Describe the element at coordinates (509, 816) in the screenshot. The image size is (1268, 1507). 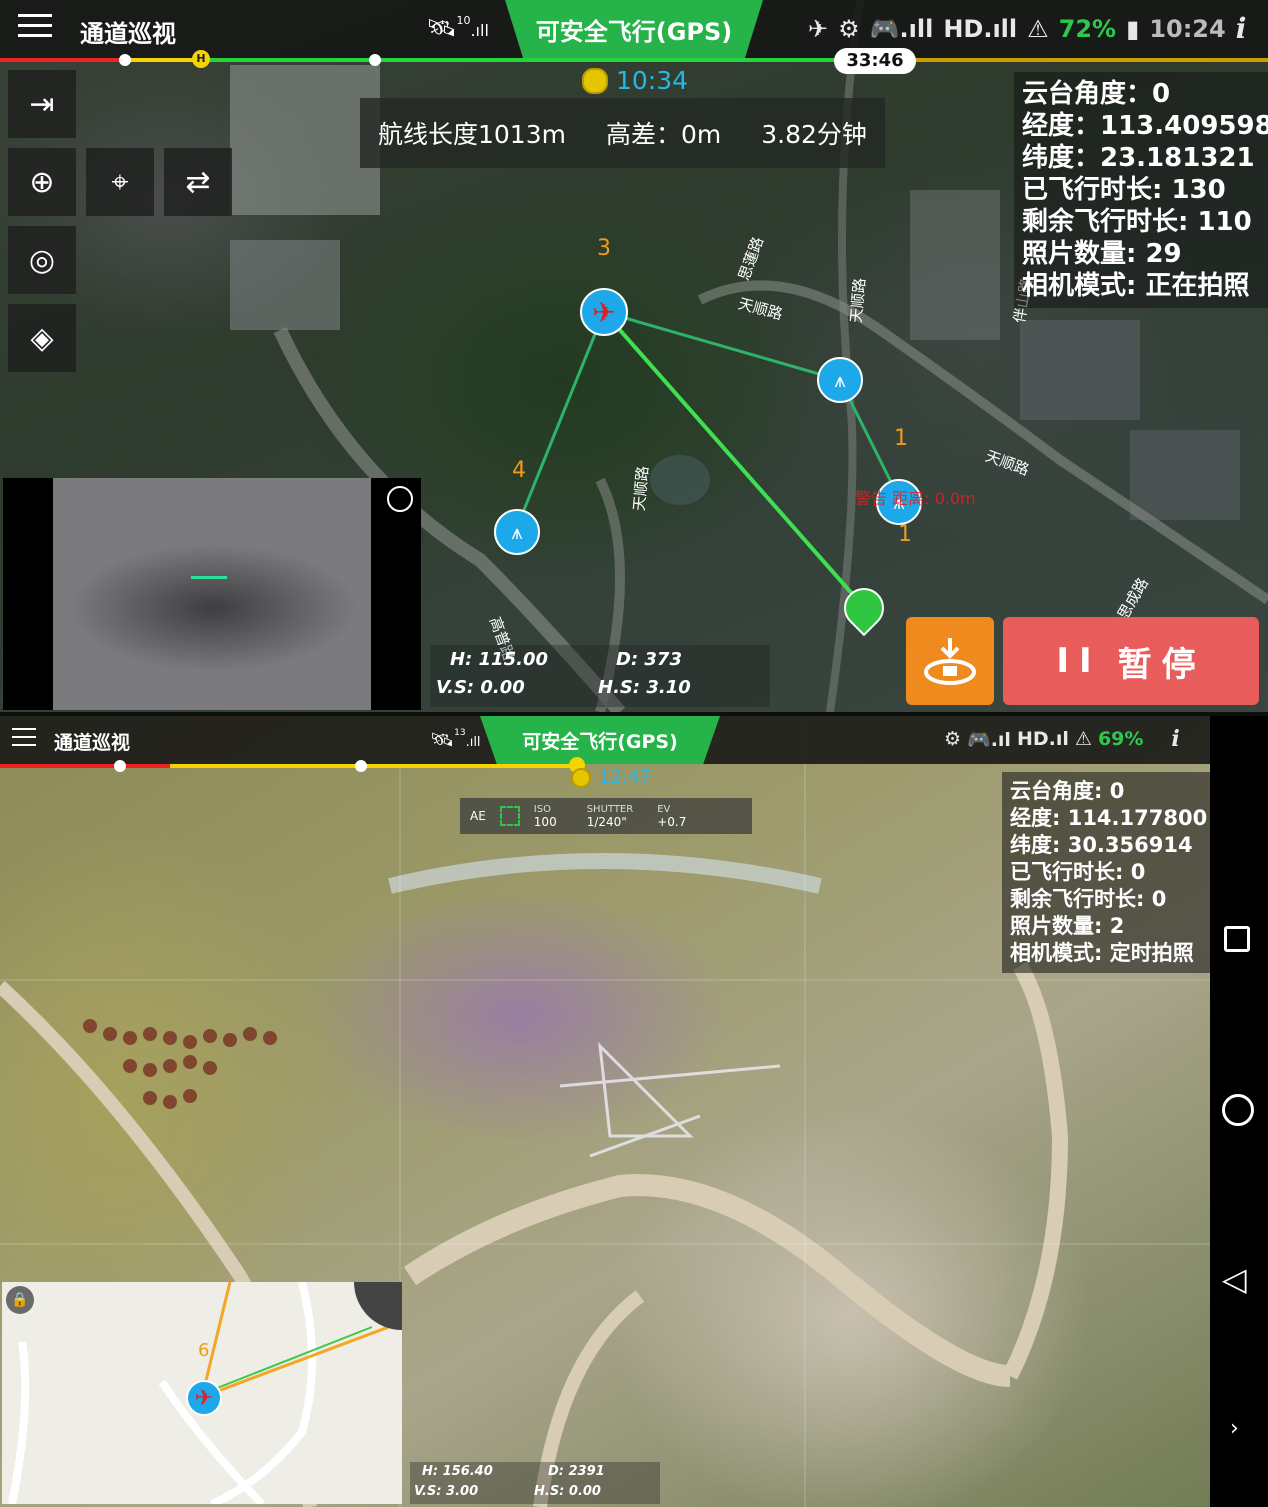
I see `focus-frame-icon` at that location.